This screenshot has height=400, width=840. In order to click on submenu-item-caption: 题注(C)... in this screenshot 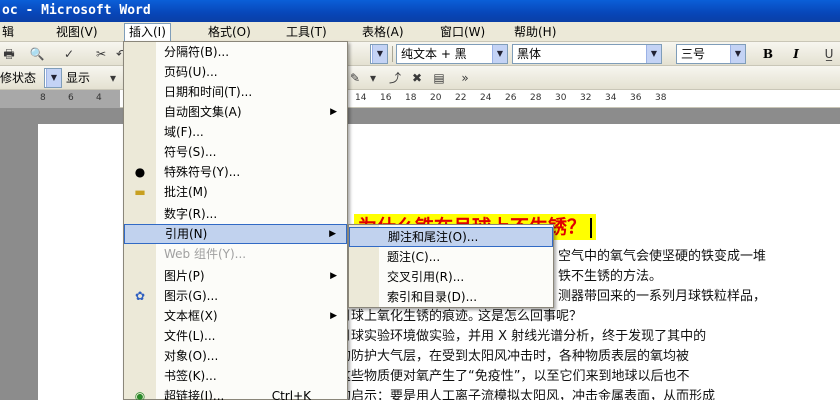, I will do `click(451, 257)`.